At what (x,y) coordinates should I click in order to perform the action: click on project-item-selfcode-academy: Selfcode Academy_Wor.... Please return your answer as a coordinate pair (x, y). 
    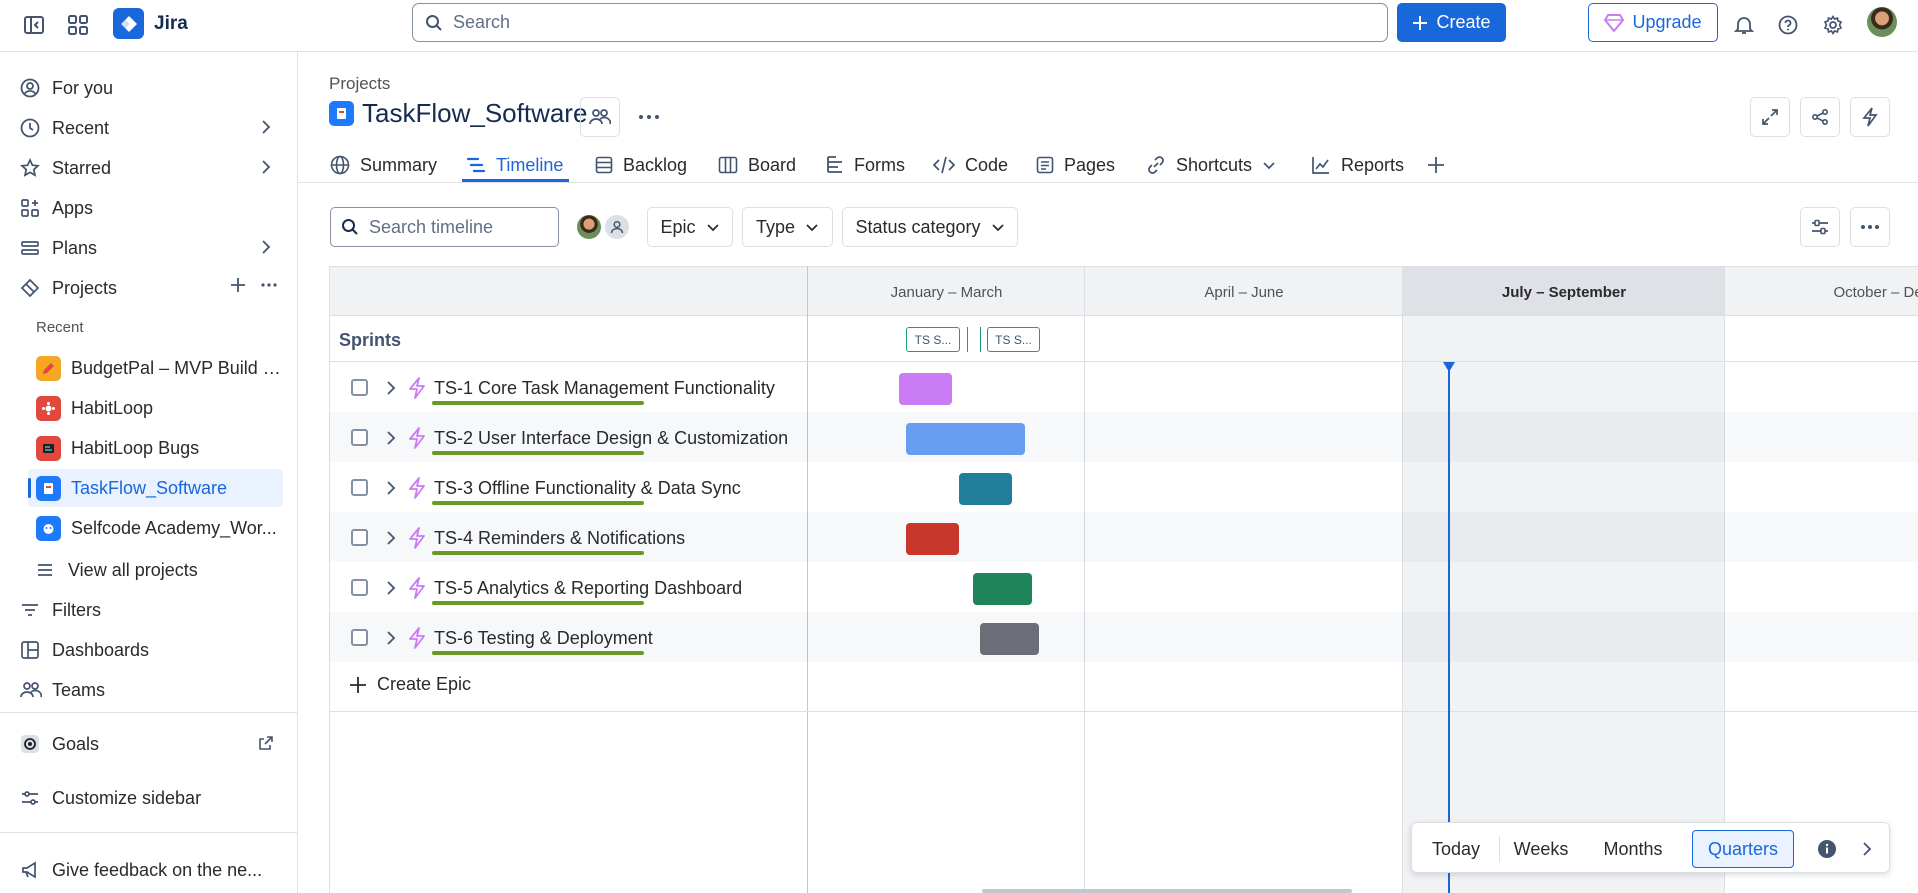
    Looking at the image, I should click on (155, 528).